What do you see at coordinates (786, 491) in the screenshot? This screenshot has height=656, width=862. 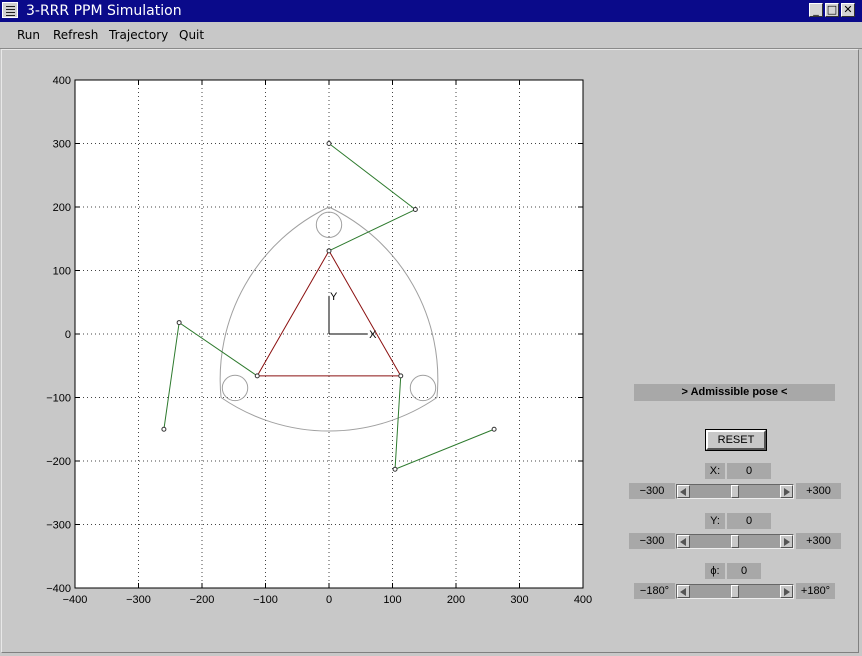 I see `x-slider-right-arrow-icon` at bounding box center [786, 491].